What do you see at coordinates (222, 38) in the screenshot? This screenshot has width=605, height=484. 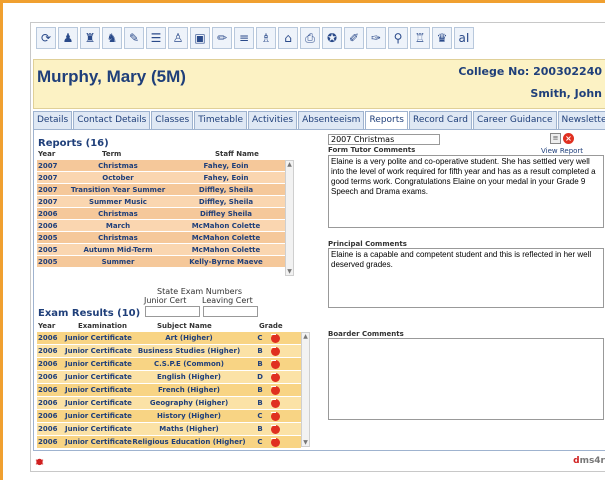 I see `pen-icon: ✏` at bounding box center [222, 38].